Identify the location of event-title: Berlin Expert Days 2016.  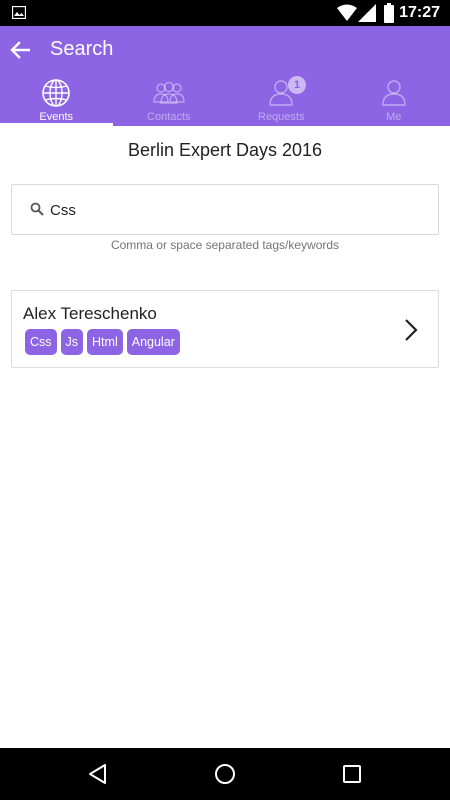
(225, 150).